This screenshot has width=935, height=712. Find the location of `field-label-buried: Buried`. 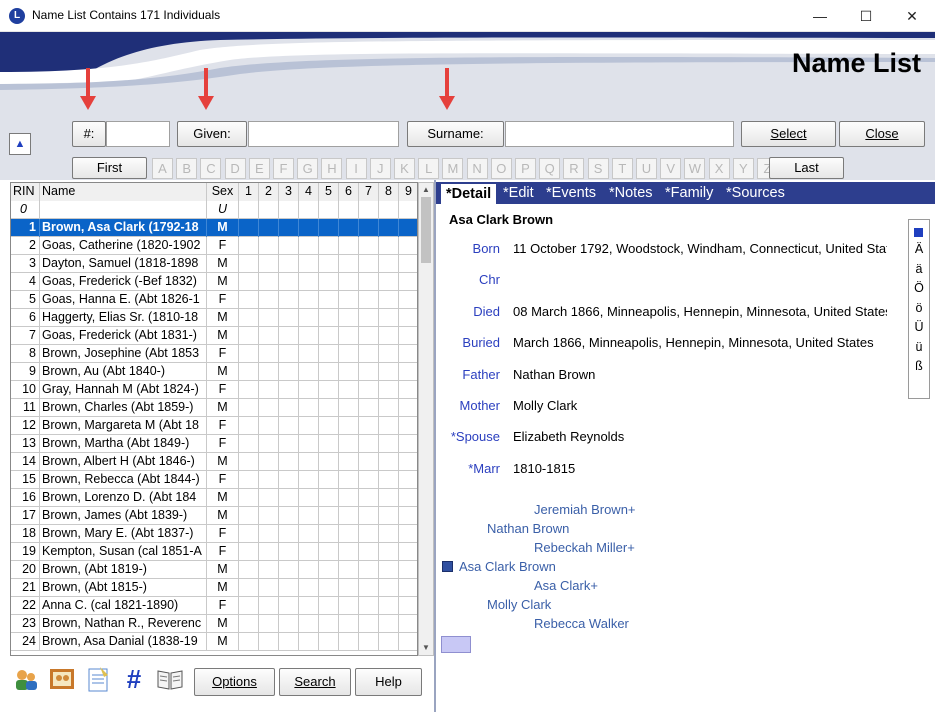

field-label-buried: Buried is located at coordinates (468, 342).